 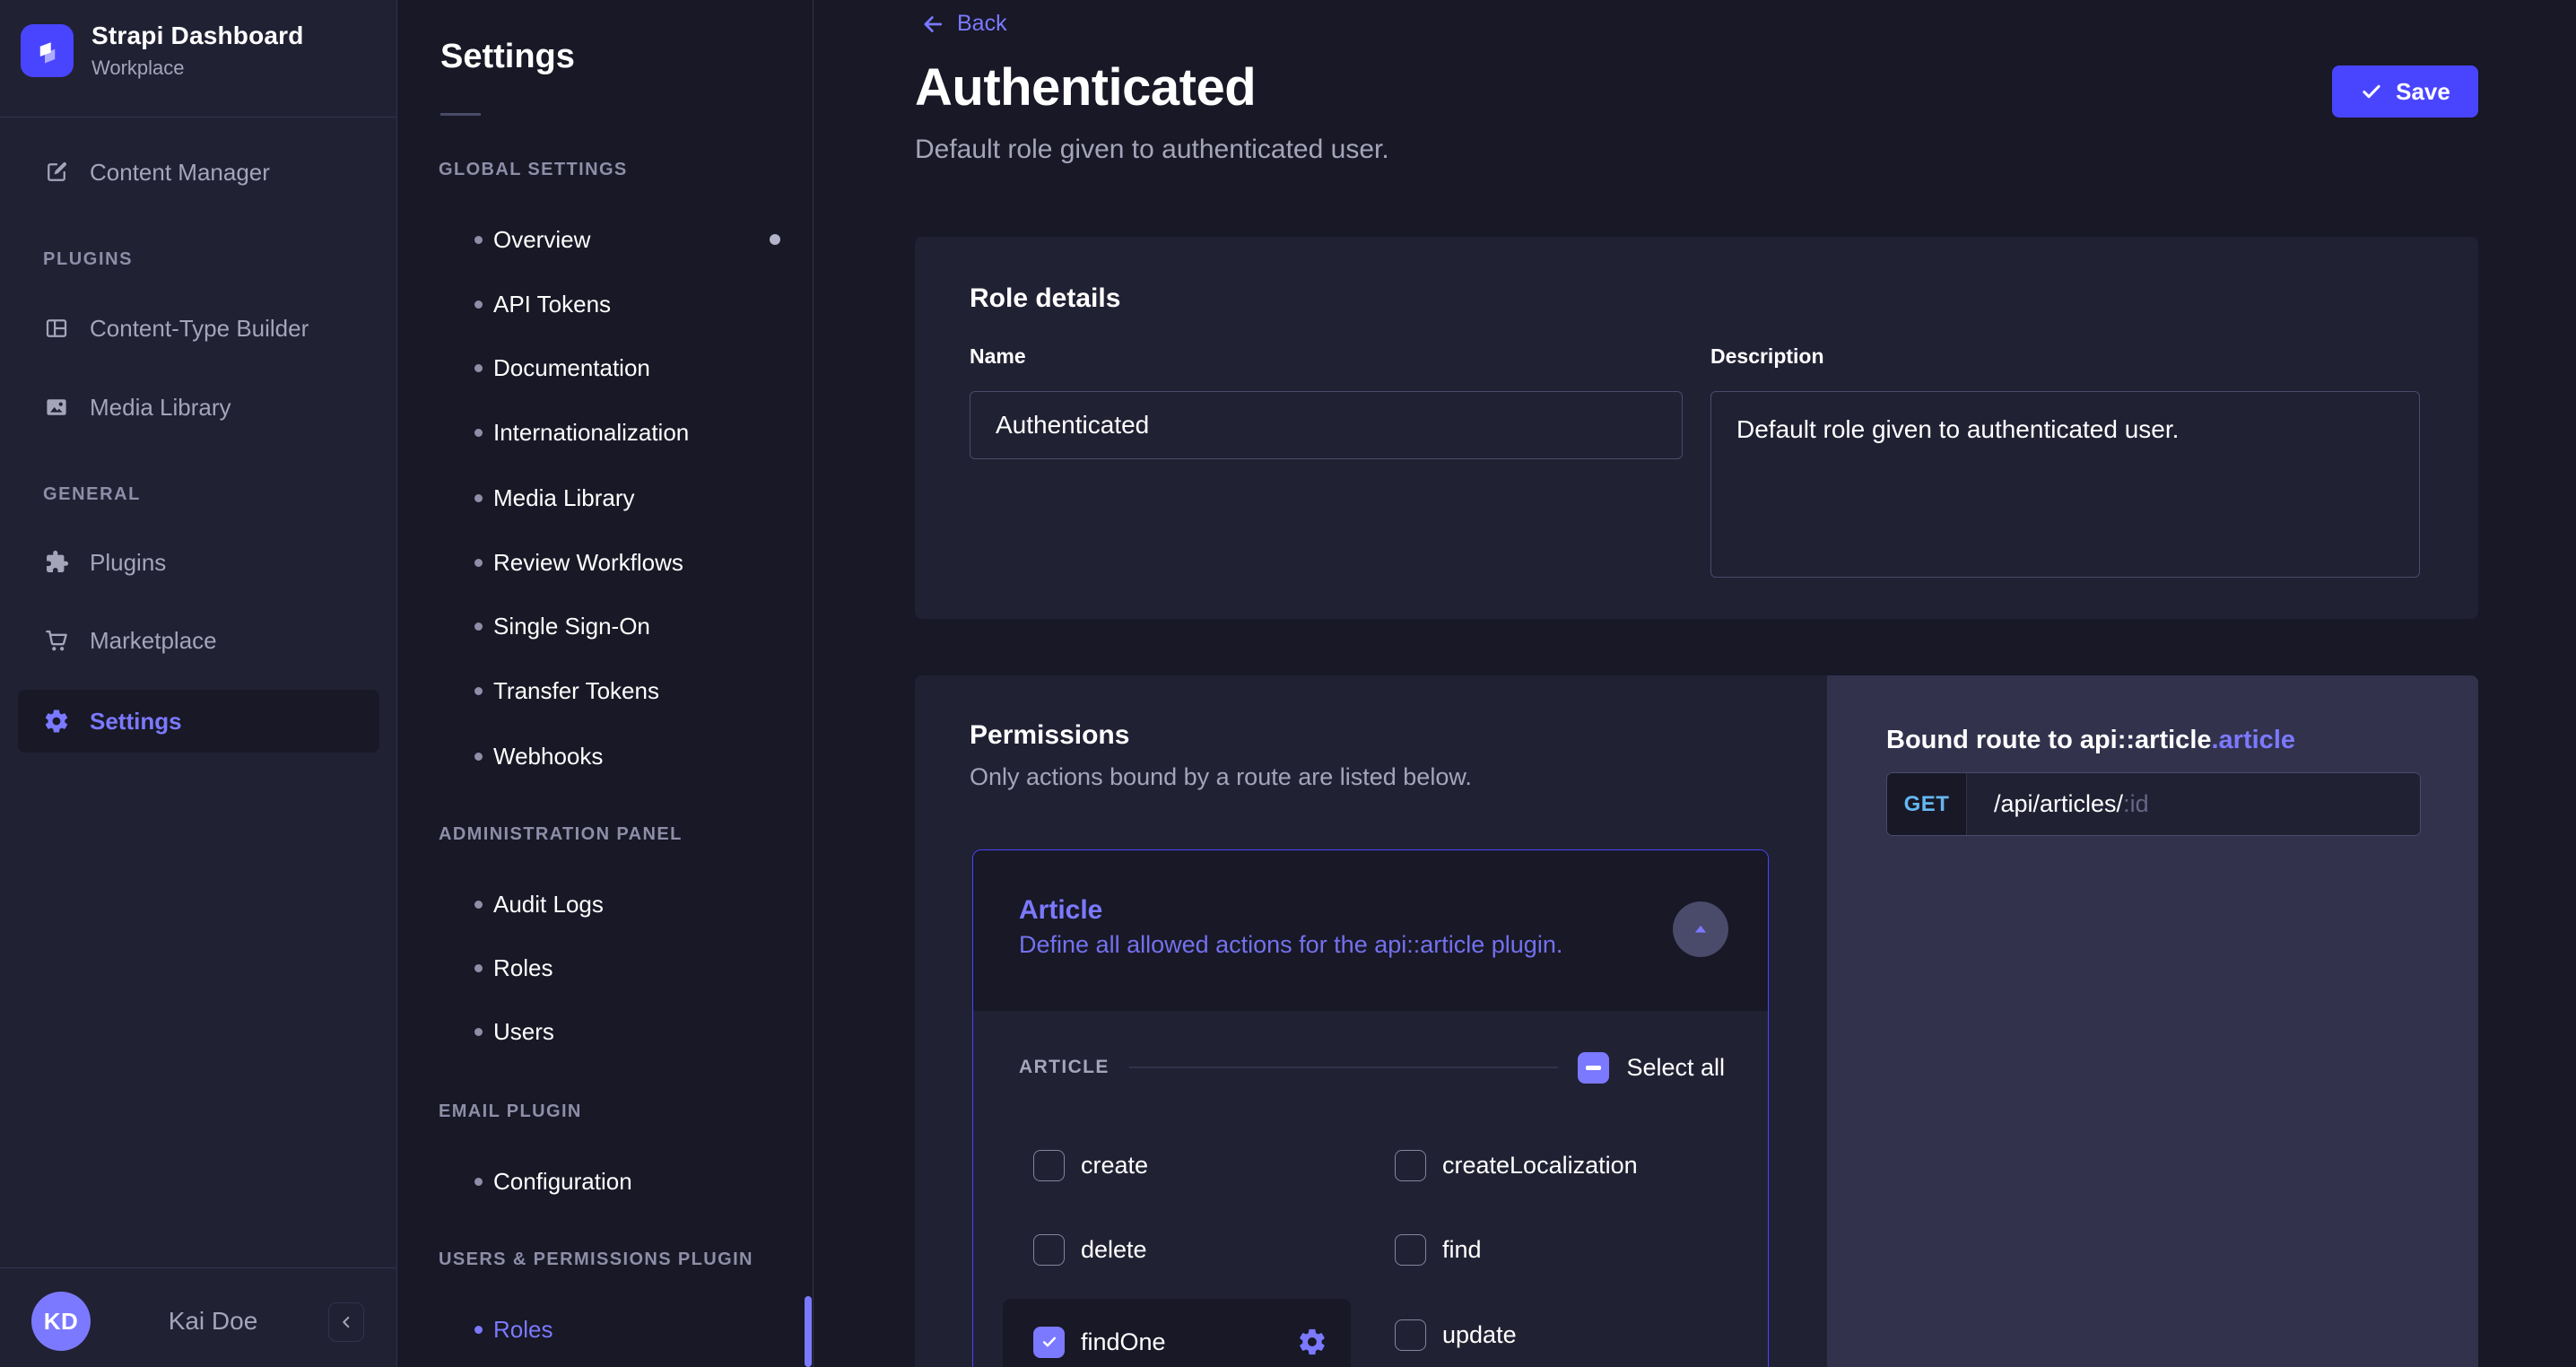 What do you see at coordinates (1049, 1250) in the screenshot?
I see `delete-checkbox` at bounding box center [1049, 1250].